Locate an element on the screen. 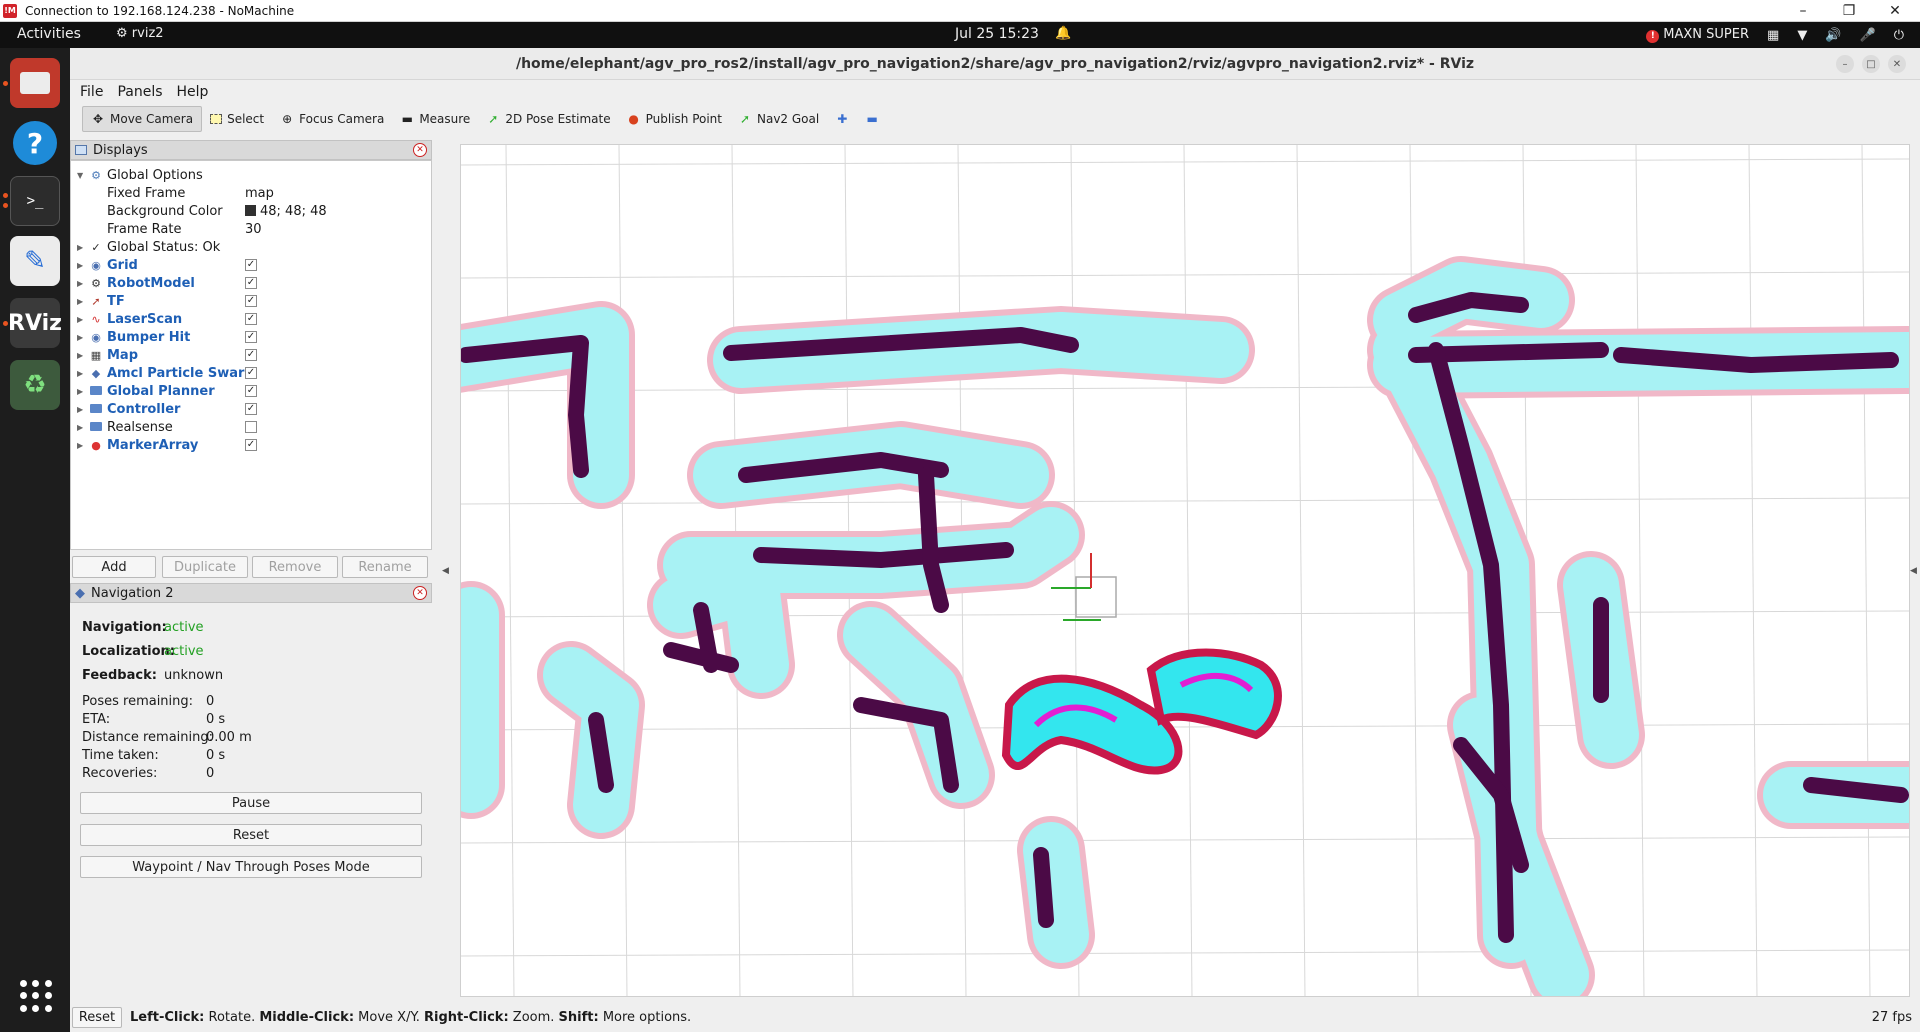  collapse-right-icon: ◀ is located at coordinates (1913, 571).